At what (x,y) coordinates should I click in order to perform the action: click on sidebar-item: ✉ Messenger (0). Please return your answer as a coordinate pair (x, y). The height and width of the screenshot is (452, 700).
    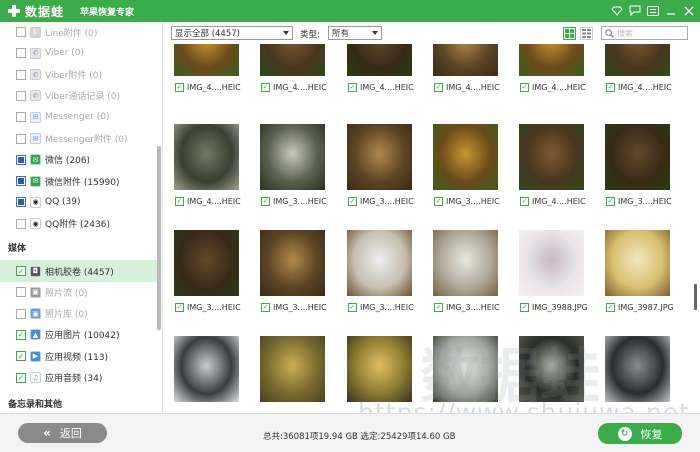
    Looking at the image, I should click on (79, 117).